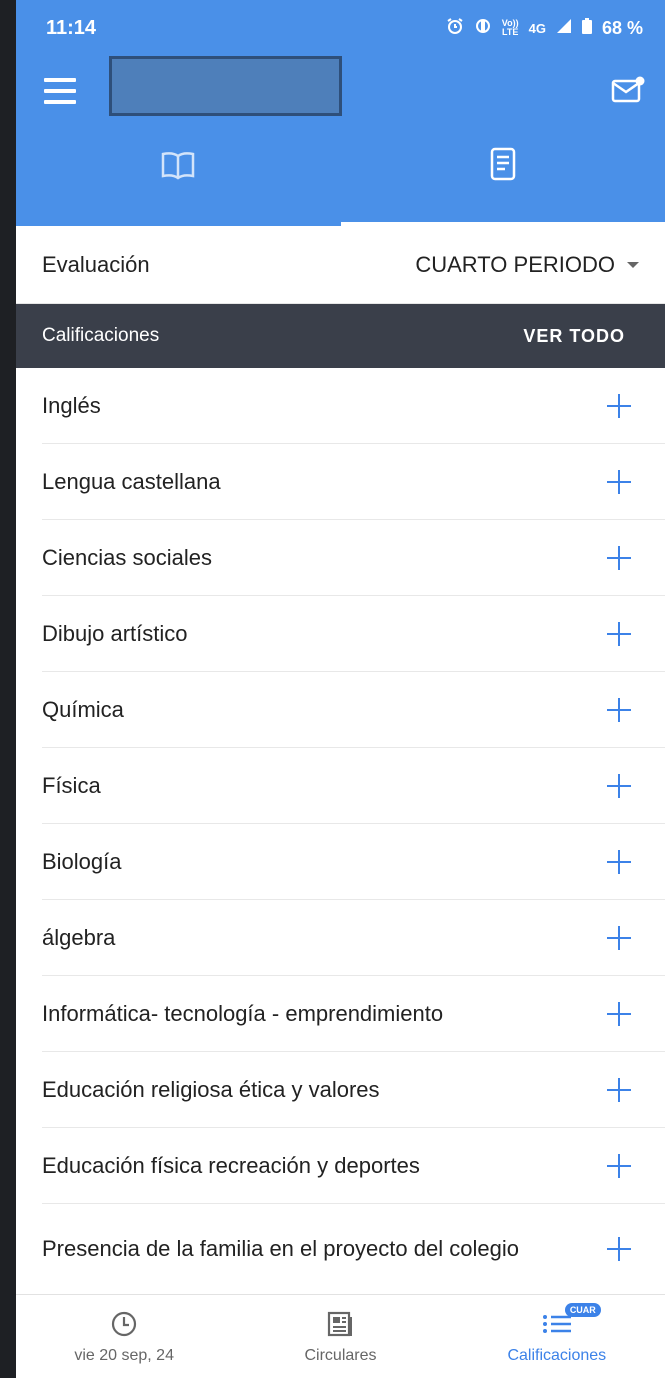  What do you see at coordinates (455, 28) in the screenshot?
I see `alarm-icon` at bounding box center [455, 28].